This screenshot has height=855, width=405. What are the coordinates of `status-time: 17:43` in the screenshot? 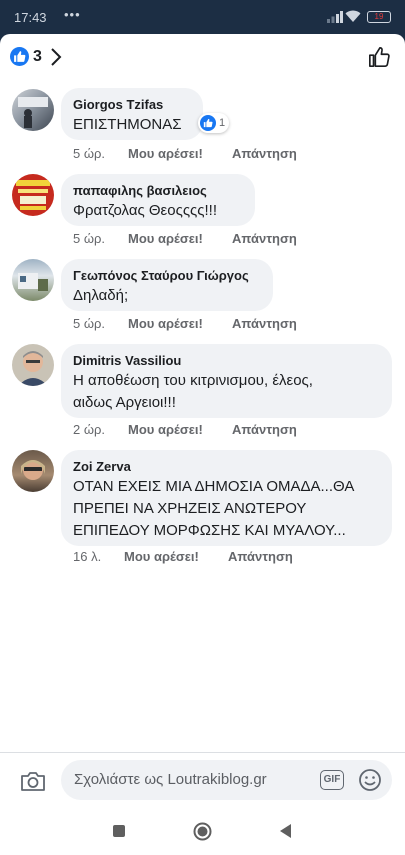 It's located at (30, 17).